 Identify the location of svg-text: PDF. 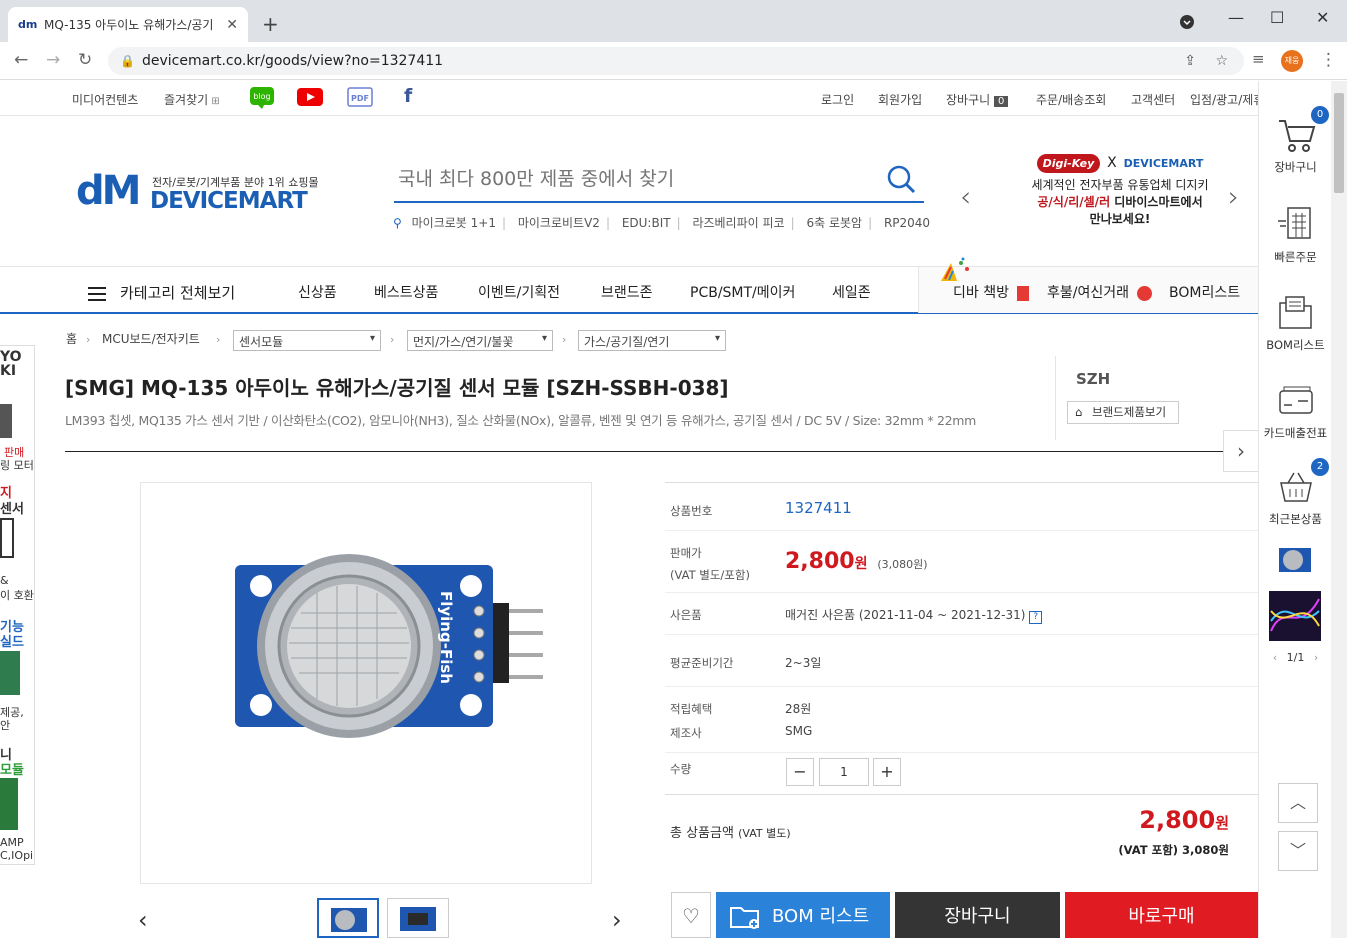
(360, 98).